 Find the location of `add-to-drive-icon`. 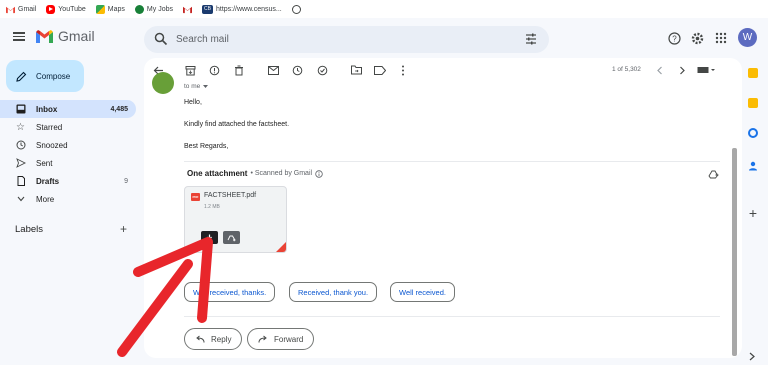

add-to-drive-icon is located at coordinates (713, 173).